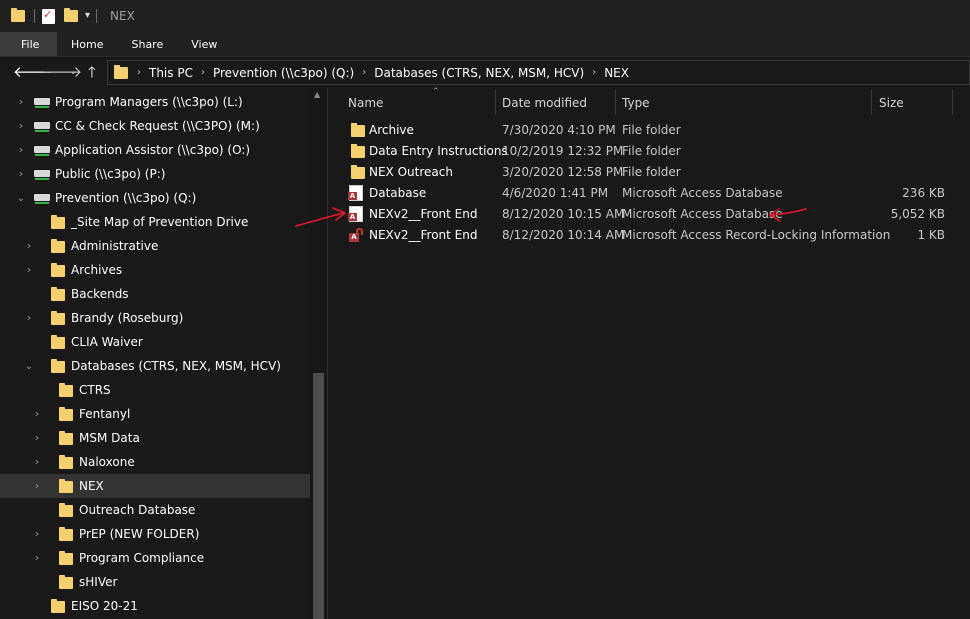 This screenshot has width=970, height=619. I want to click on breadcrumb-databases: Databases (CTRS, NEX, MSM, HCV), so click(479, 73).